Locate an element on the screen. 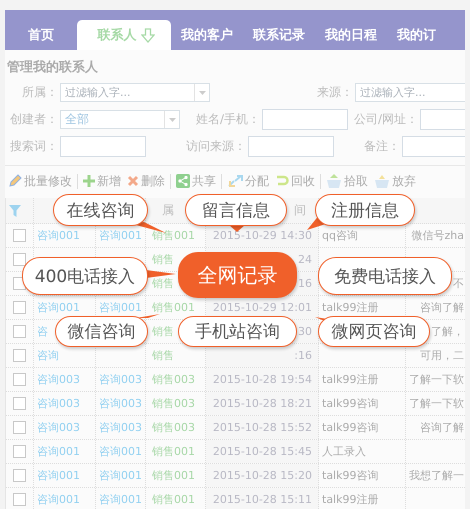 This screenshot has height=509, width=470. nav-tab: 联系人 is located at coordinates (124, 35).